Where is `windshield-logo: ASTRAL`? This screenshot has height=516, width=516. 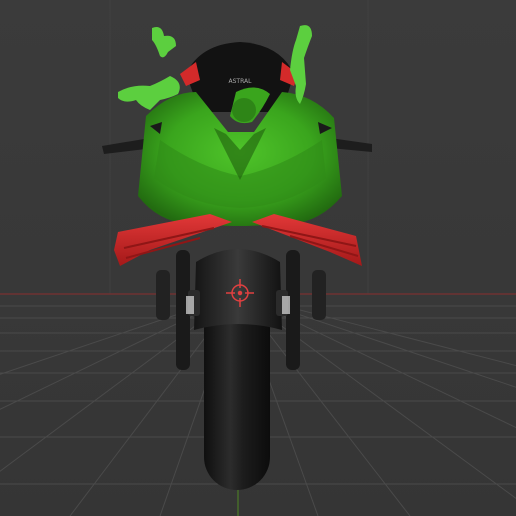
windshield-logo: ASTRAL is located at coordinates (241, 81).